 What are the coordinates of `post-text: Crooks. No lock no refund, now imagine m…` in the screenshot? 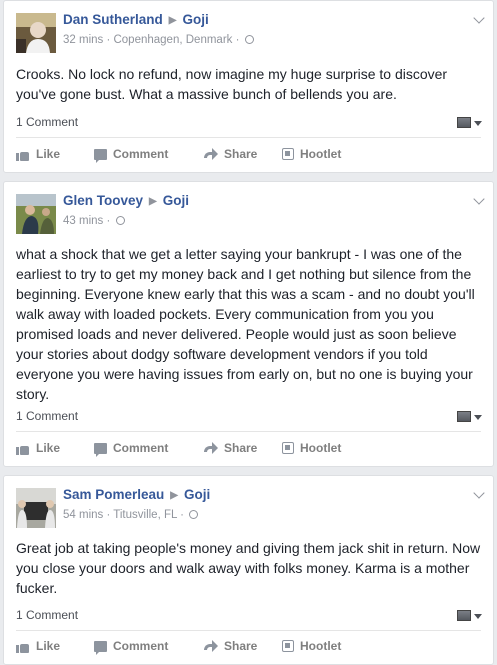 It's located at (232, 84).